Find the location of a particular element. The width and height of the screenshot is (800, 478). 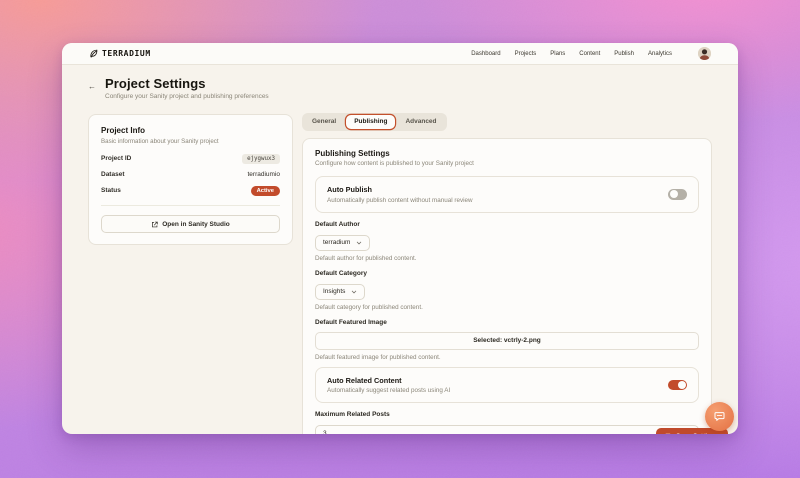

nav-item-content: Content is located at coordinates (589, 54).